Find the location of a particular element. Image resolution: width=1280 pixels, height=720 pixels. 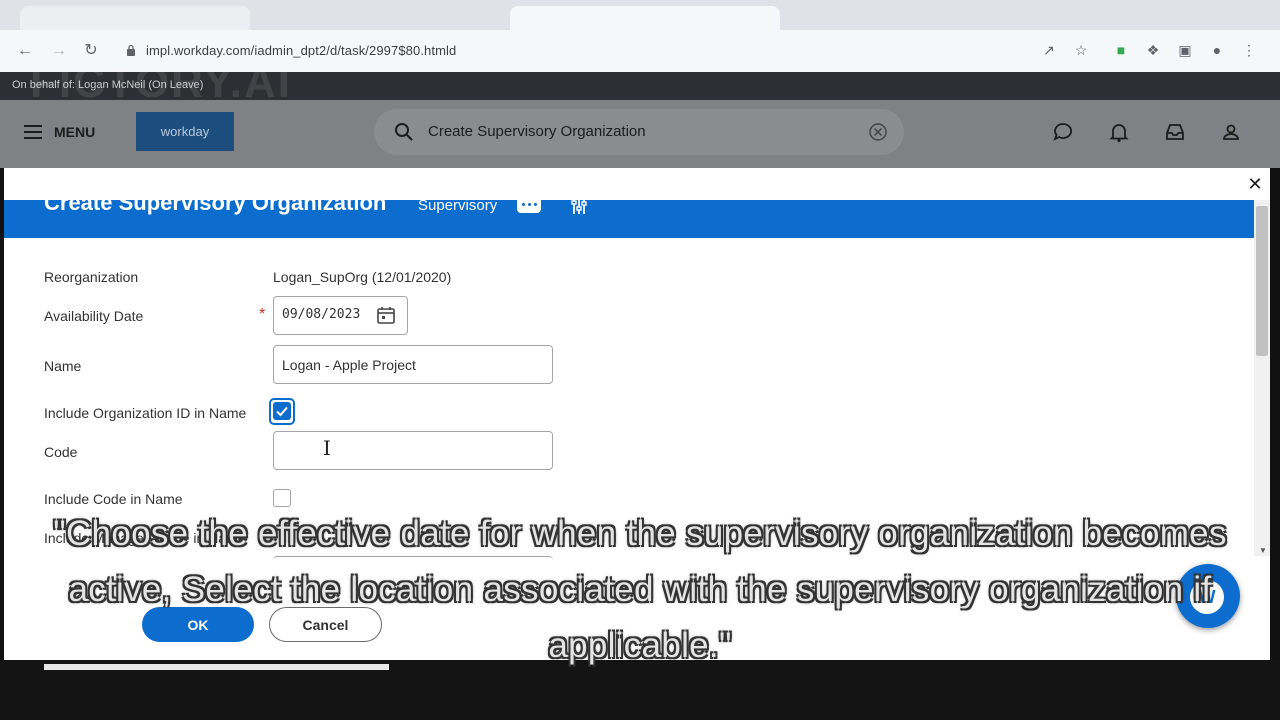

bookmark-star-icon: ☆ is located at coordinates (1081, 50).